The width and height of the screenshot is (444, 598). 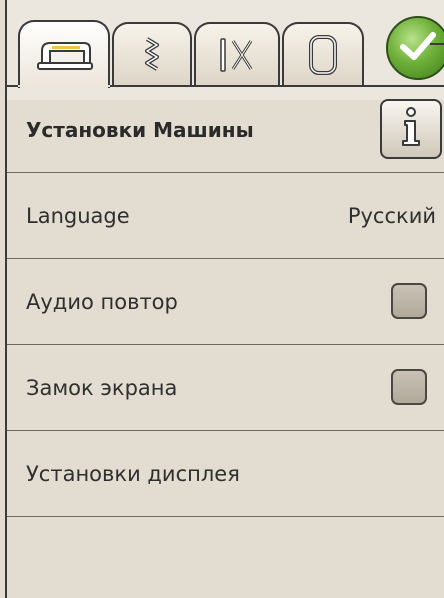 I want to click on language-row: Language Русский, so click(x=225, y=216).